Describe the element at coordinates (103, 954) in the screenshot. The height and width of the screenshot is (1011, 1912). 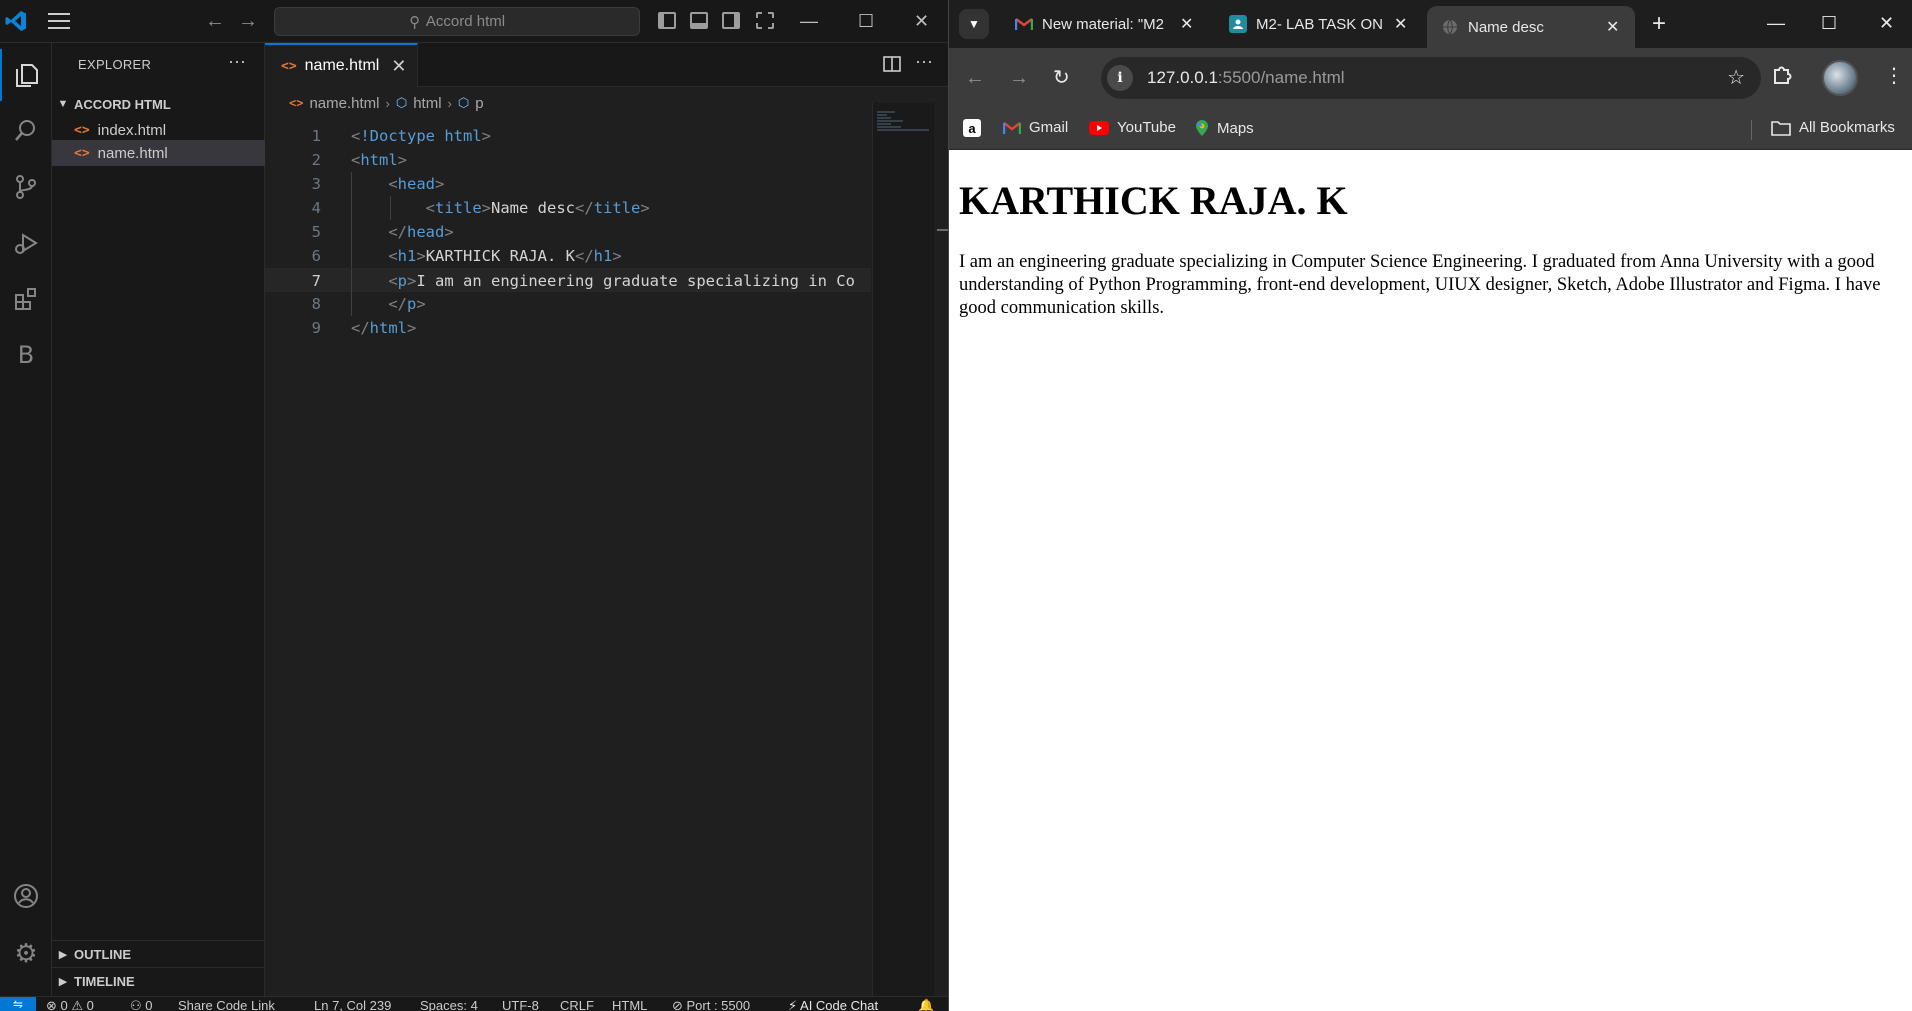
I see `outline-label: OUTLINE` at that location.